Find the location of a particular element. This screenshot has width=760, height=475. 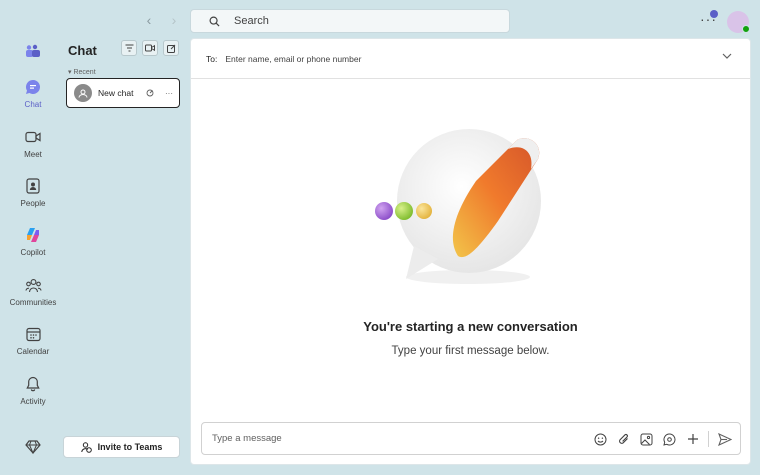

diamond-icon is located at coordinates (33, 447).